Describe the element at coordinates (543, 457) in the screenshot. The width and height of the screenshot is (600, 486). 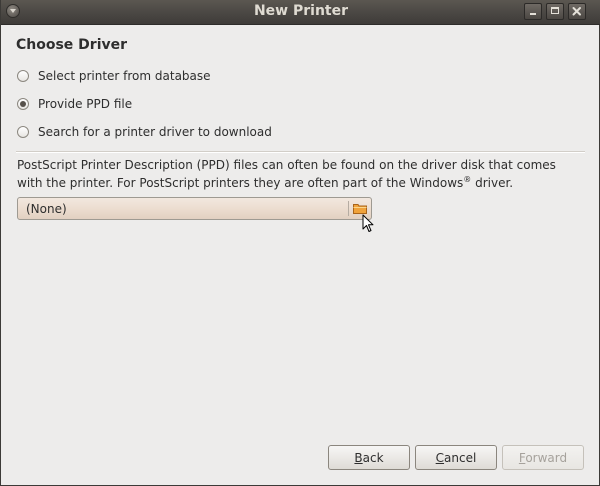
I see `forward-button: Forward` at that location.